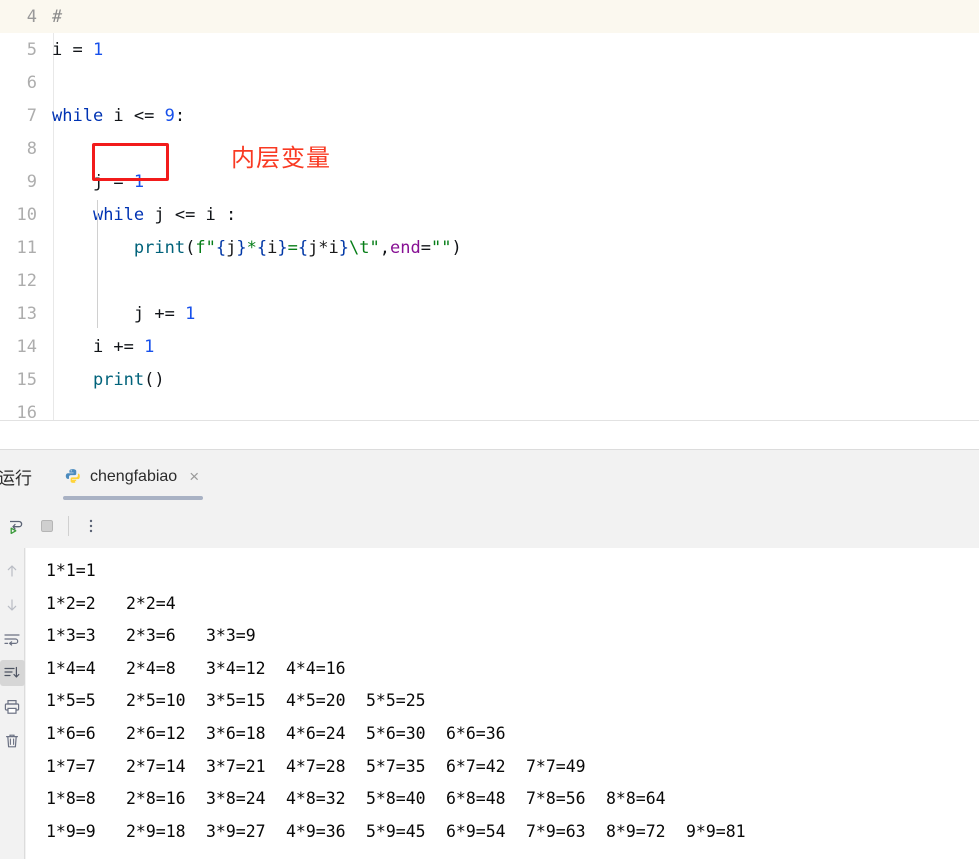 This screenshot has height=859, width=979. Describe the element at coordinates (57, 16) in the screenshot. I see `token-cmt: #` at that location.